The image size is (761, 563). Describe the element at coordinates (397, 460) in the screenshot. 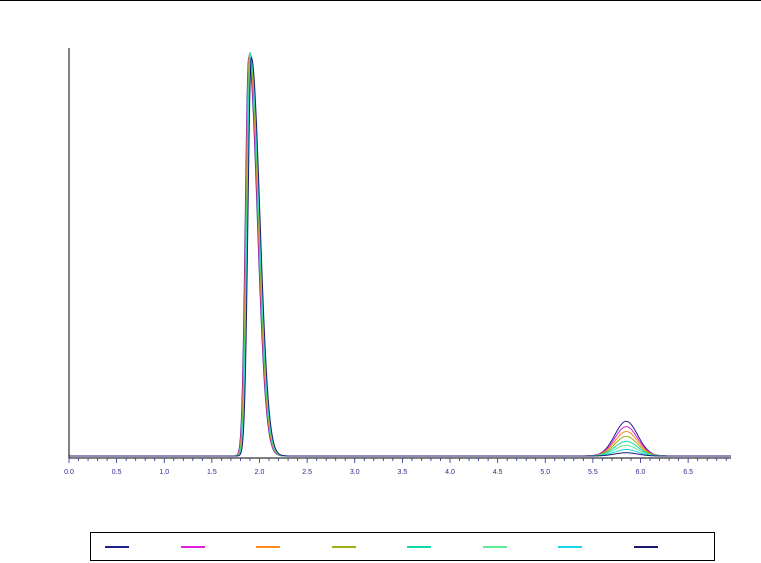

I see `x-ticks` at that location.